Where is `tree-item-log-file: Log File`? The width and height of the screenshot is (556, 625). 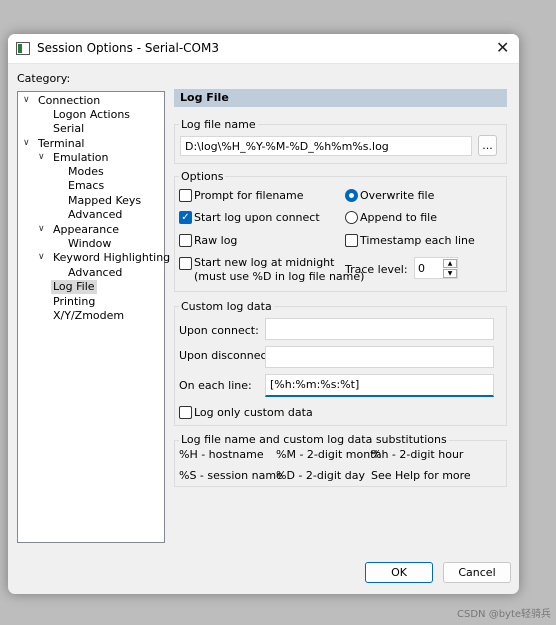
tree-item-log-file: Log File is located at coordinates (74, 287).